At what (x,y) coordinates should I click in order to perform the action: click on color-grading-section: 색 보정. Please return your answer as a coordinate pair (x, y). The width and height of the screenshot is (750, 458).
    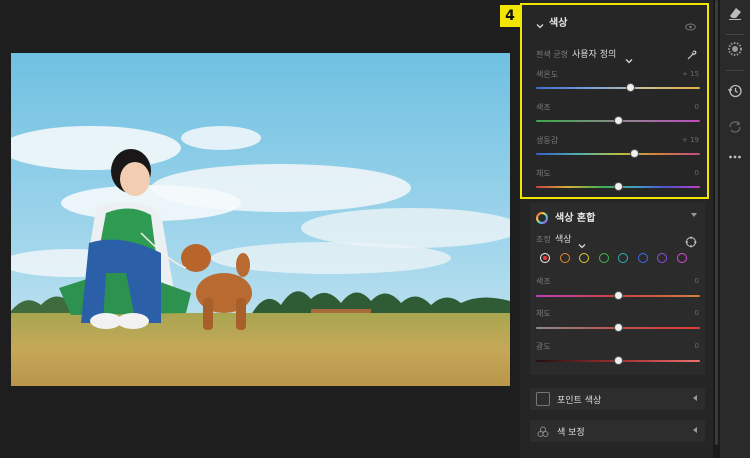
    Looking at the image, I should click on (617, 431).